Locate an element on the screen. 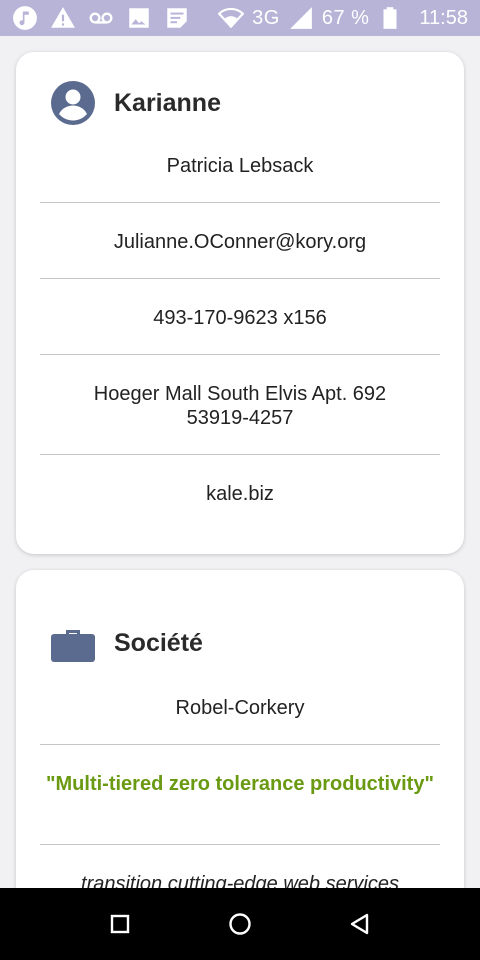 This screenshot has height=960, width=480. contact-card-header: Karianne is located at coordinates (135, 103).